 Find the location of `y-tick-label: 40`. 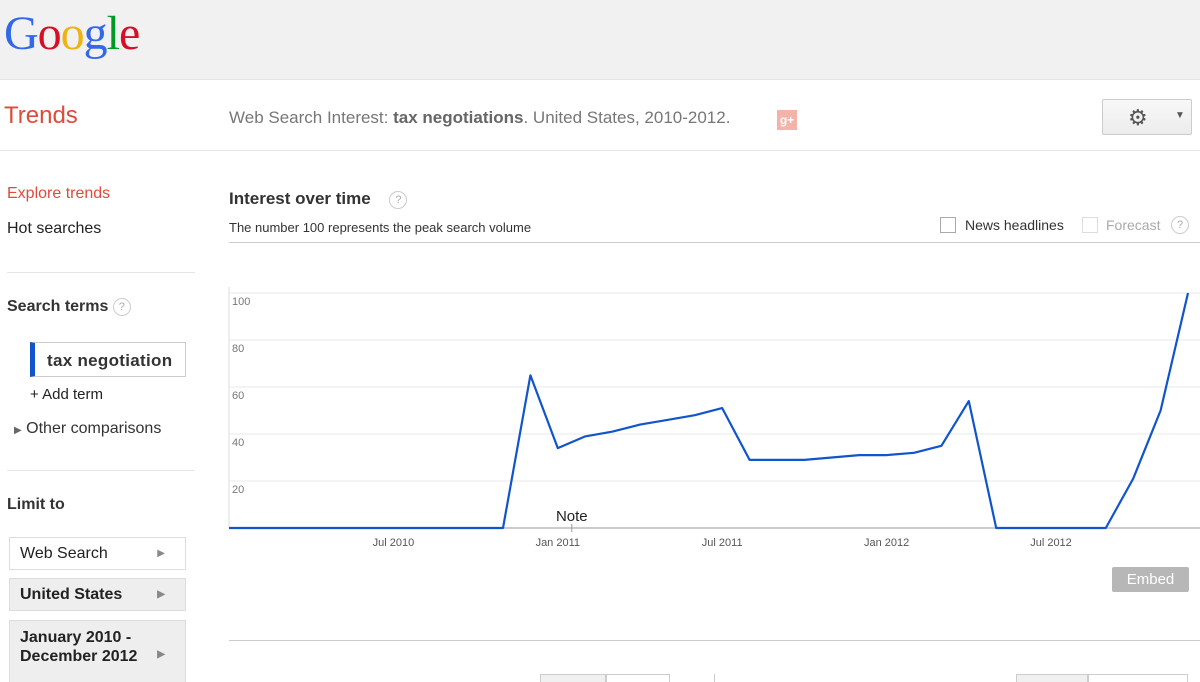

y-tick-label: 40 is located at coordinates (238, 443).